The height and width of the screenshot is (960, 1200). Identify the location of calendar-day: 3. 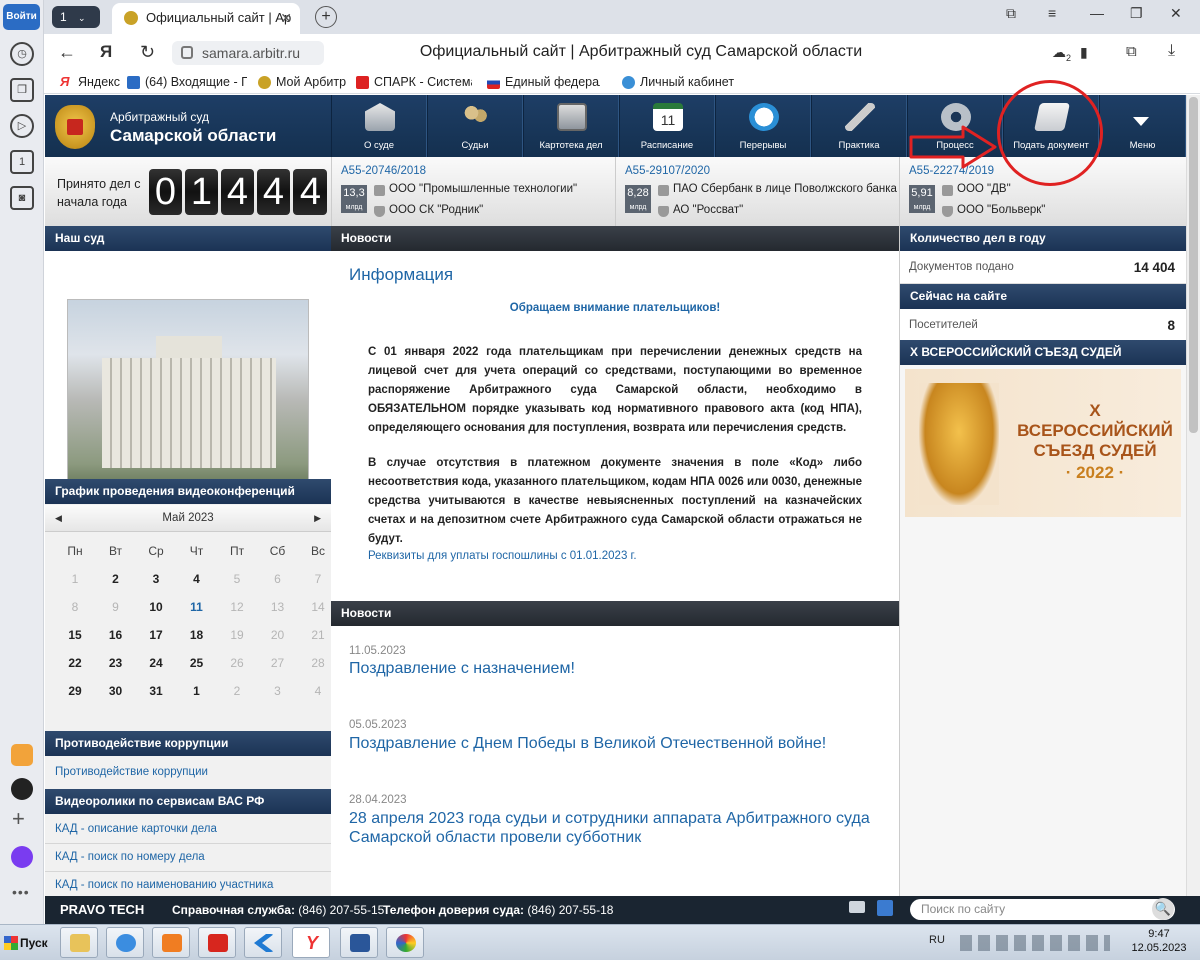
(156, 579).